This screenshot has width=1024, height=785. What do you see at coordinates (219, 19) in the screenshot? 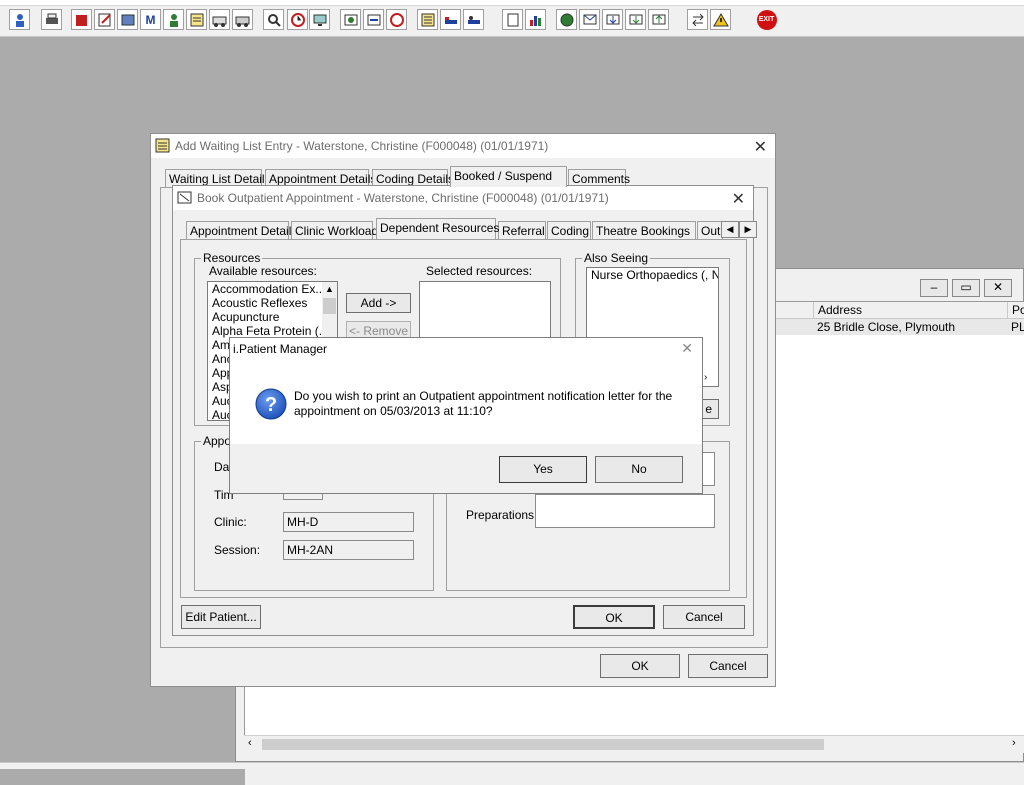
I see `ambulance-icon` at bounding box center [219, 19].